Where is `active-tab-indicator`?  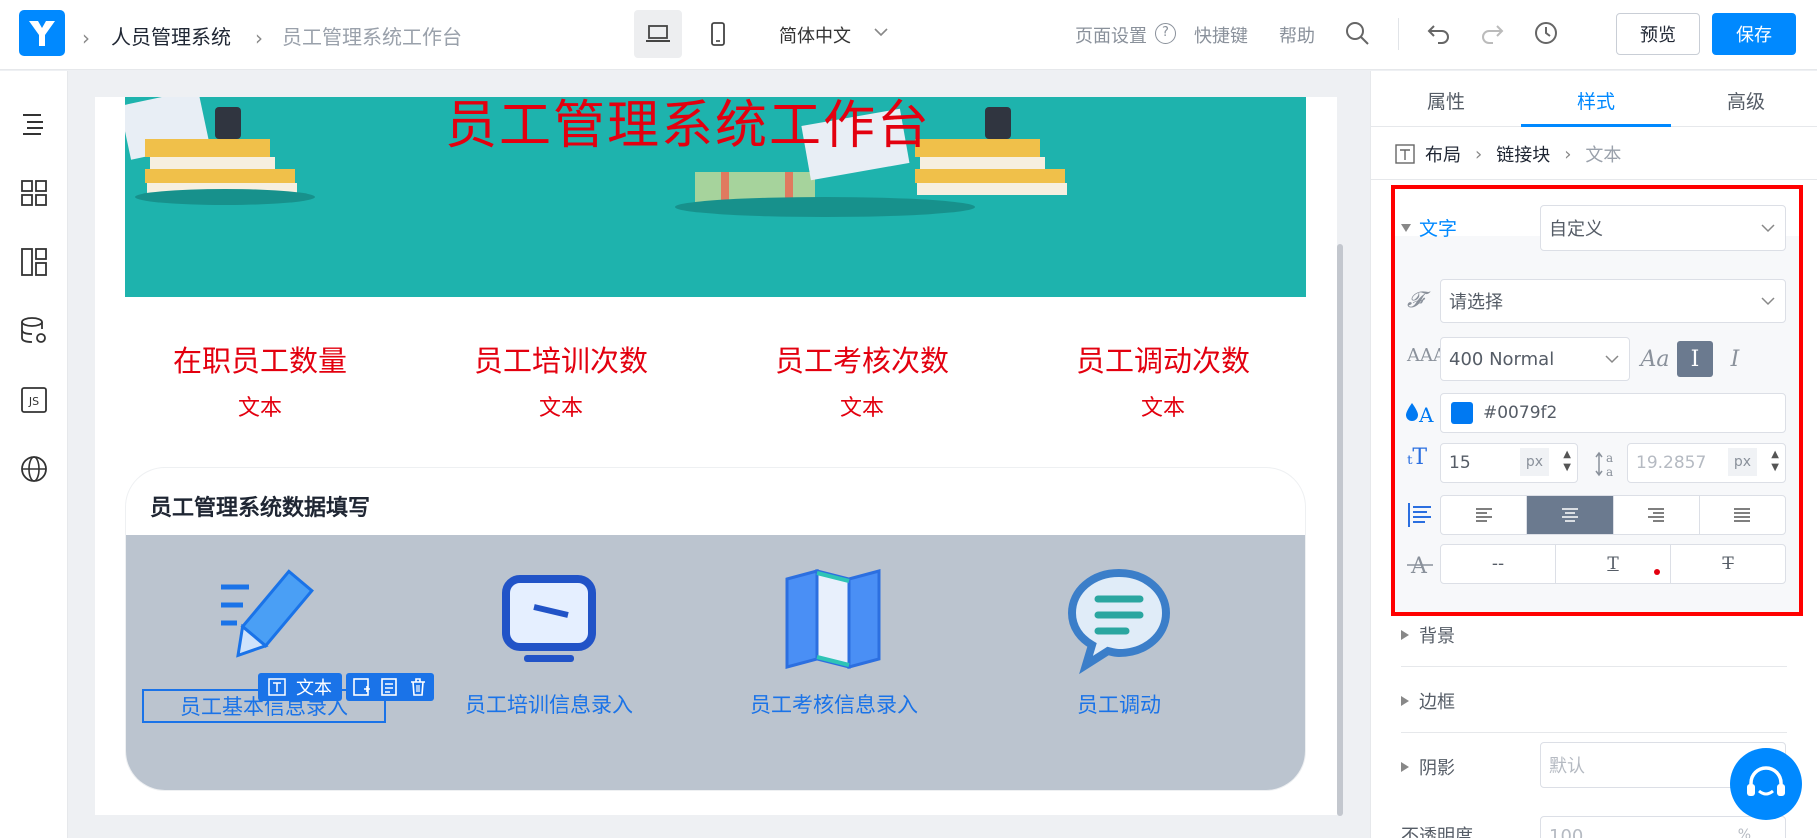 active-tab-indicator is located at coordinates (1596, 125).